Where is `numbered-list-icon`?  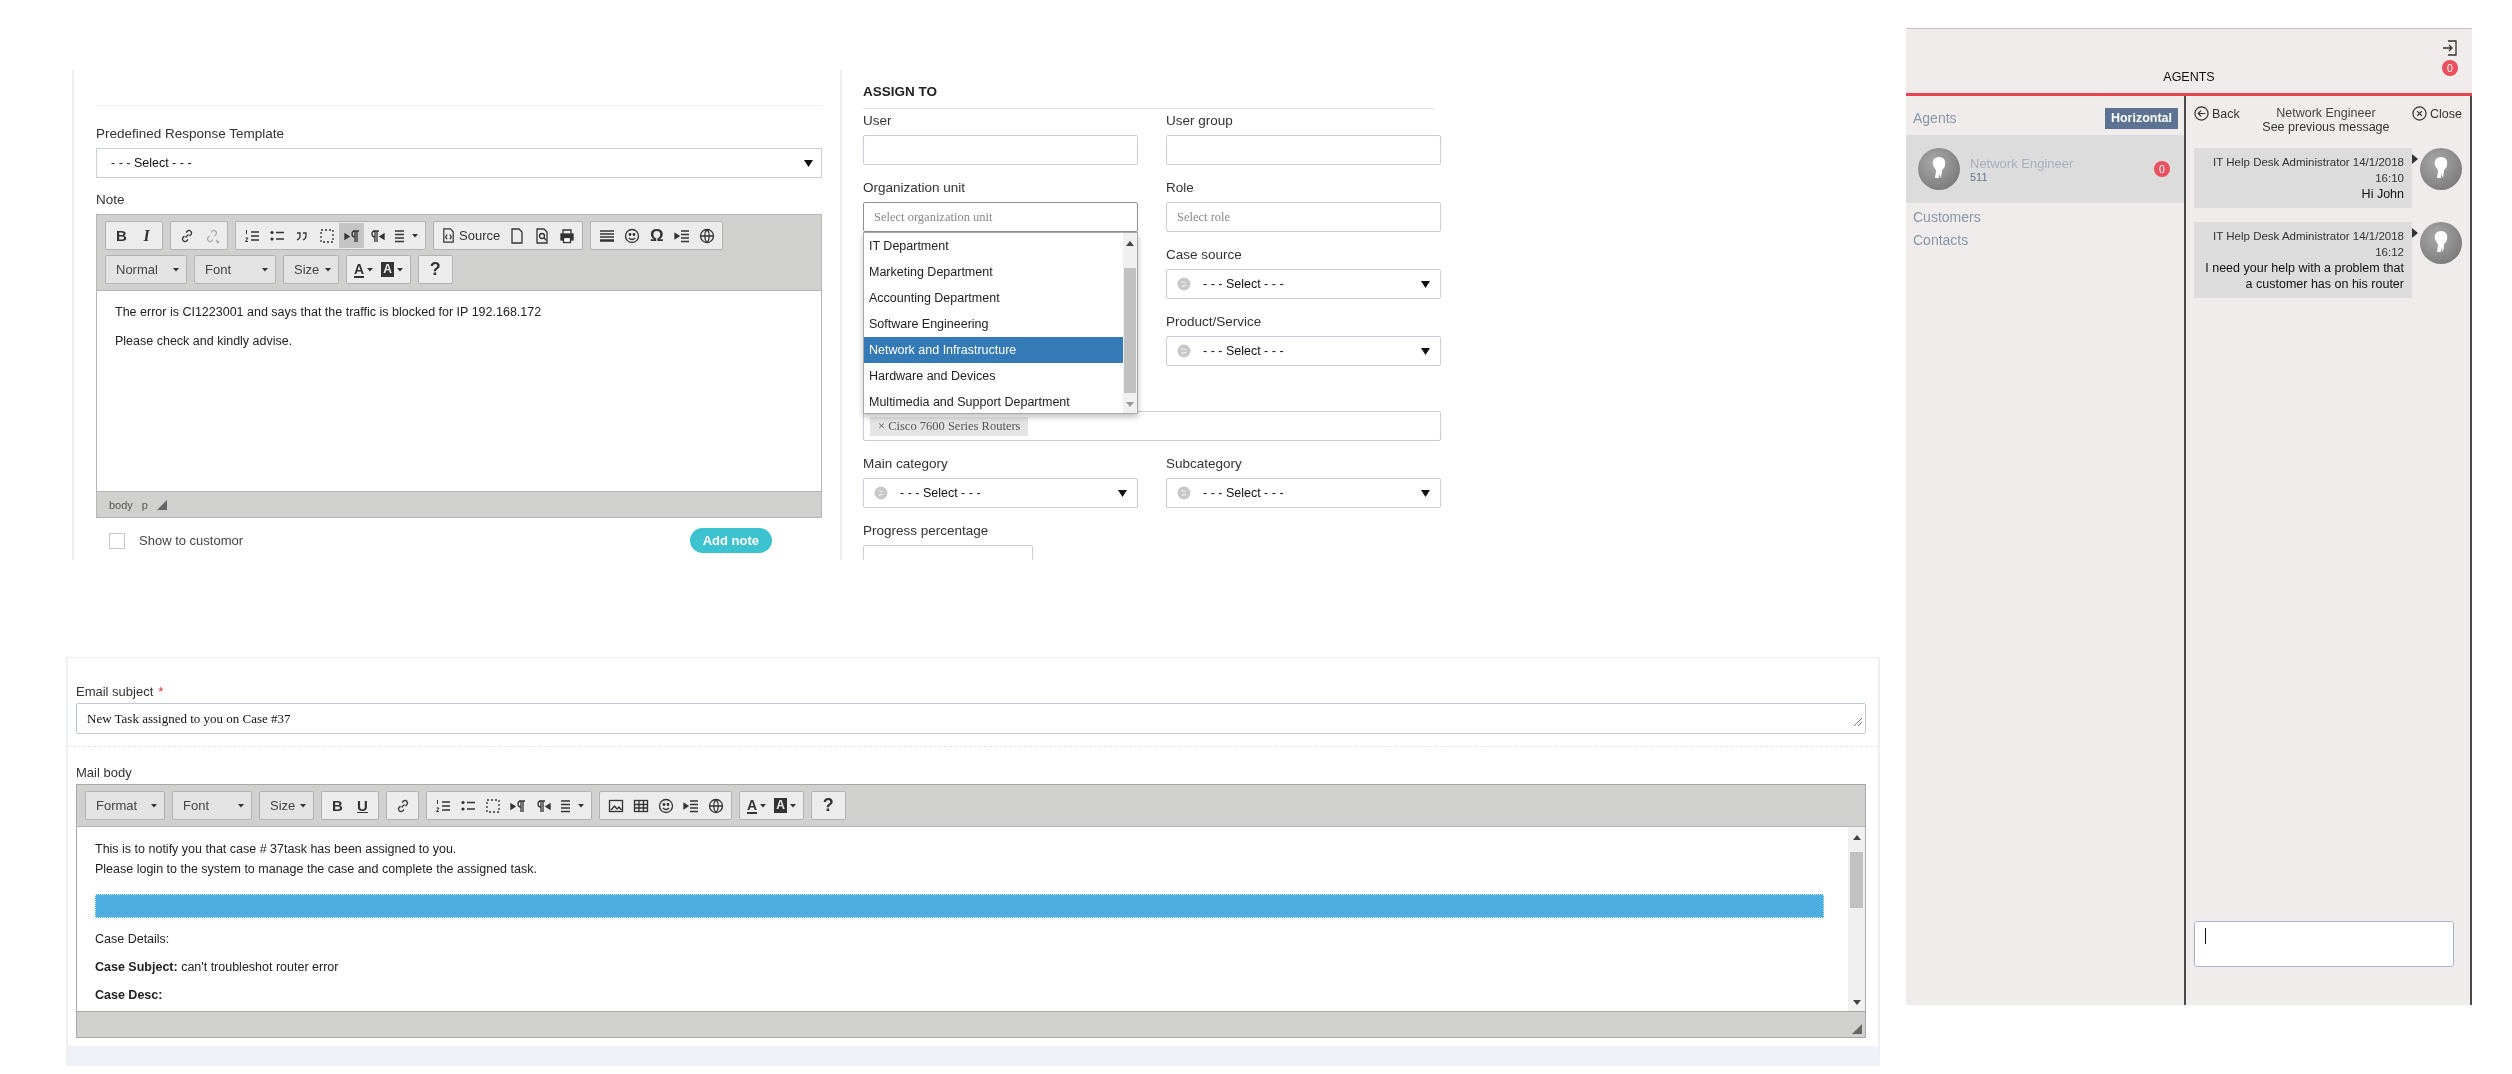
numbered-list-icon is located at coordinates (442, 805).